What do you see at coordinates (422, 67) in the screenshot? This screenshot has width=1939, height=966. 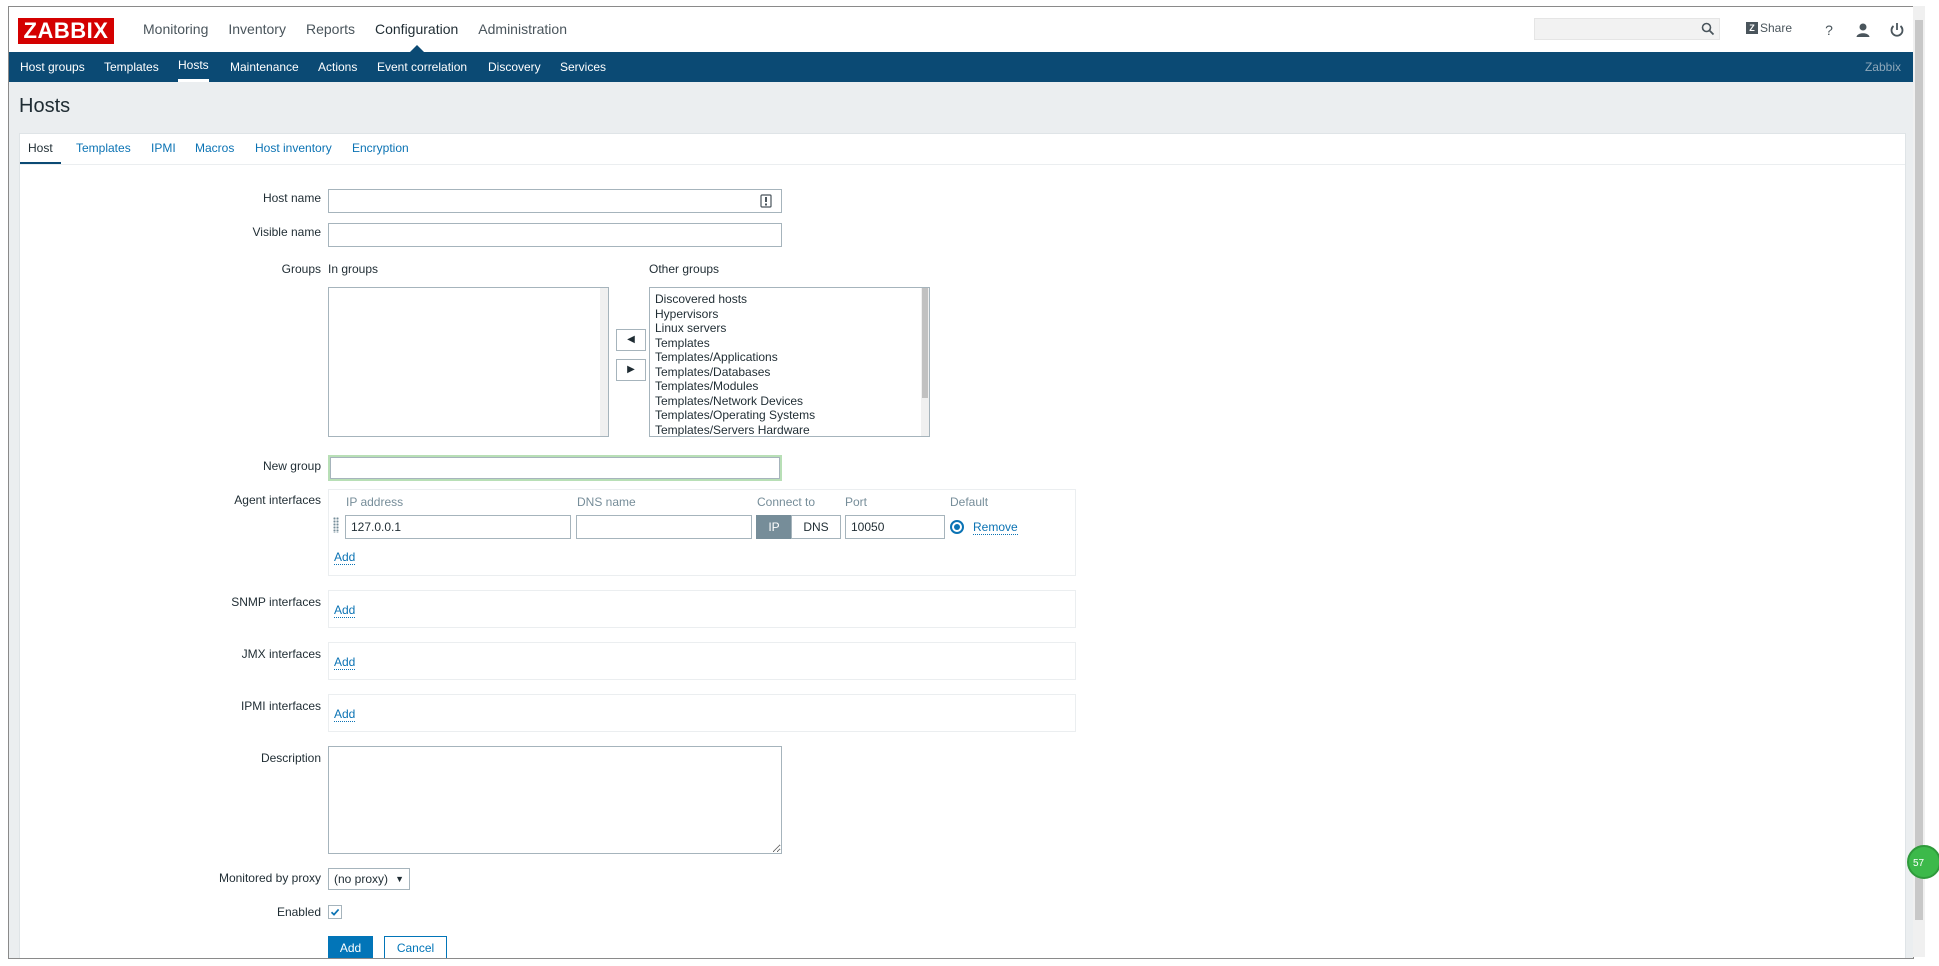 I see `subnav-event-correlation: Event correlation` at bounding box center [422, 67].